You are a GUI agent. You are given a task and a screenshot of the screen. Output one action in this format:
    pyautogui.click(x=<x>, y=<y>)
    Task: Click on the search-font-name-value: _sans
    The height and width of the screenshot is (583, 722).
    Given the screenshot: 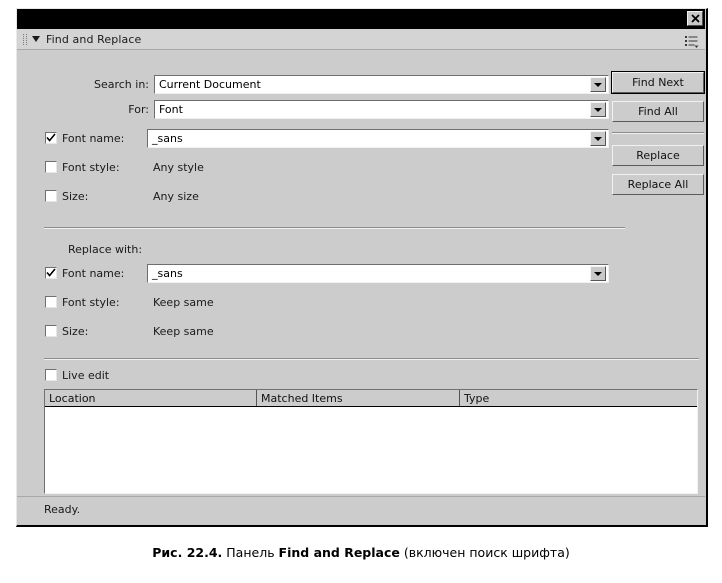 What is the action you would take?
    pyautogui.click(x=167, y=138)
    